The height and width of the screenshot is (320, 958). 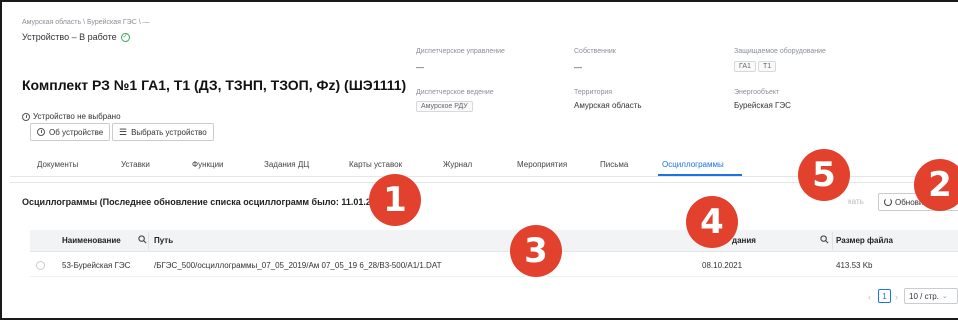 What do you see at coordinates (869, 297) in the screenshot?
I see `prev-page-icon: ‹` at bounding box center [869, 297].